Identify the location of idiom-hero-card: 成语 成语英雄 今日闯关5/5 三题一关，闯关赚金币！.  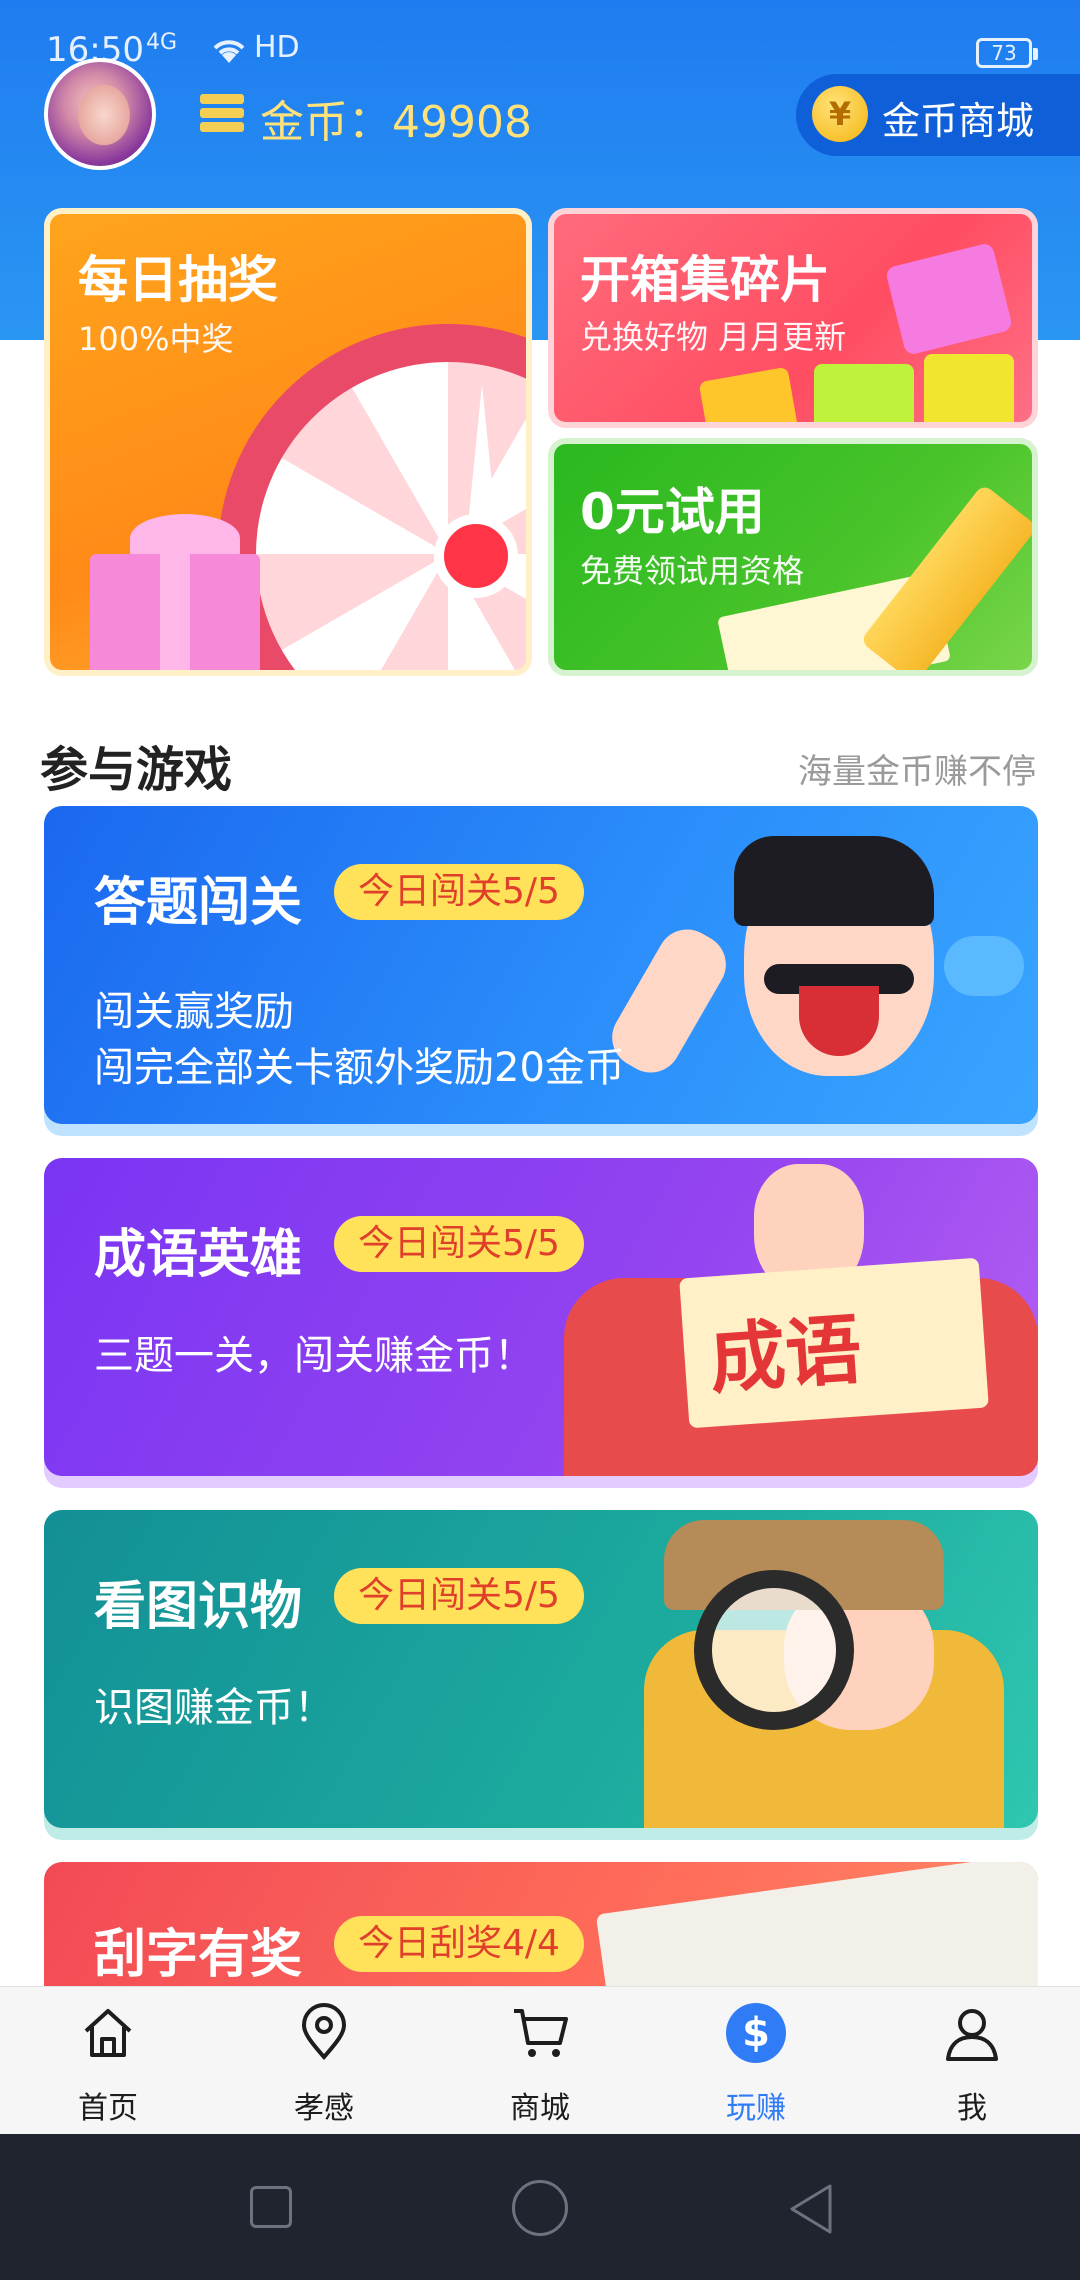
(541, 1317).